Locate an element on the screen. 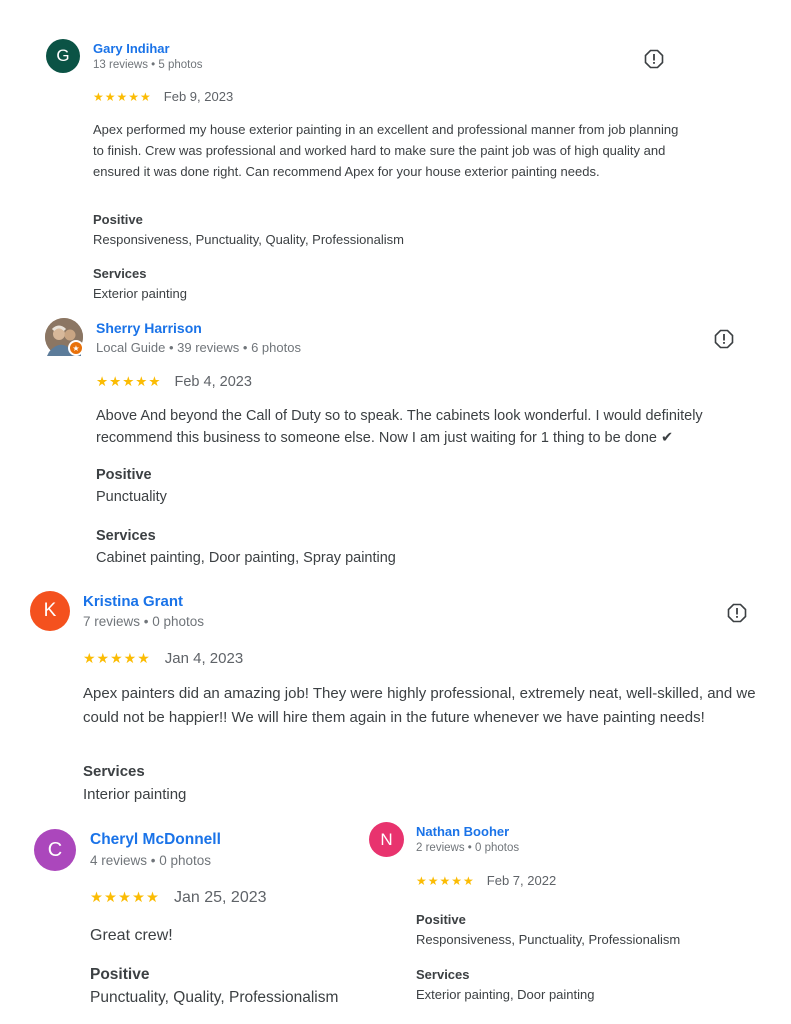 This screenshot has width=791, height=1024. rating-row: ★★★★★ Feb 7, 2022 is located at coordinates (486, 880).